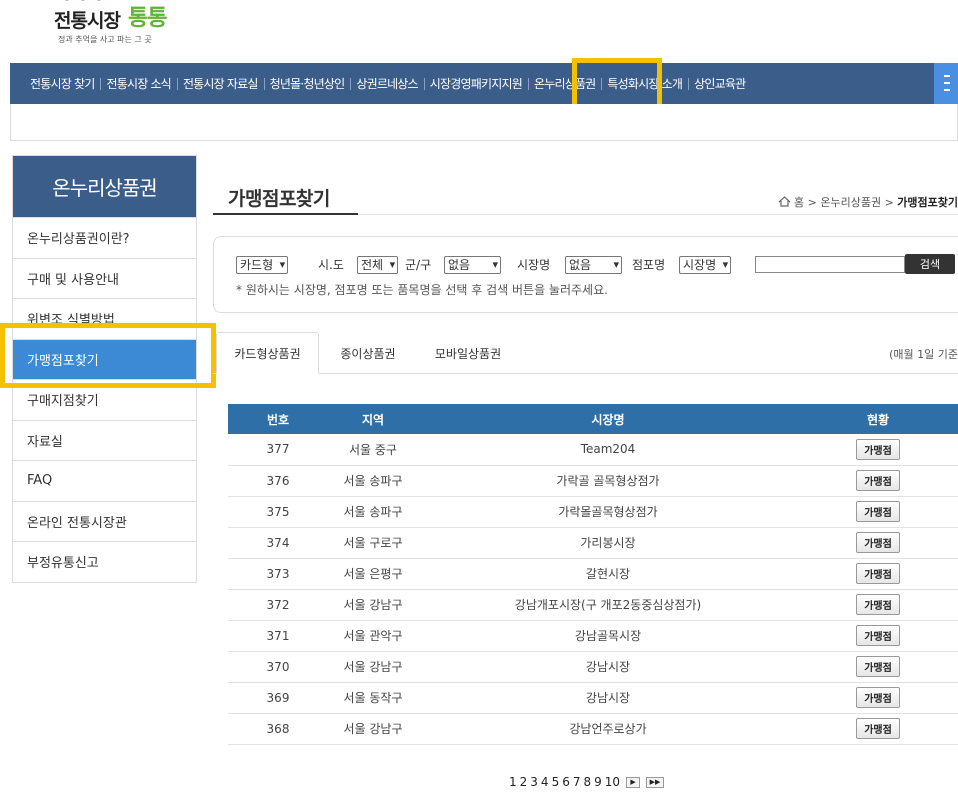  Describe the element at coordinates (104, 237) in the screenshot. I see `sidebar-item-about: 온누리상품권이란?` at that location.